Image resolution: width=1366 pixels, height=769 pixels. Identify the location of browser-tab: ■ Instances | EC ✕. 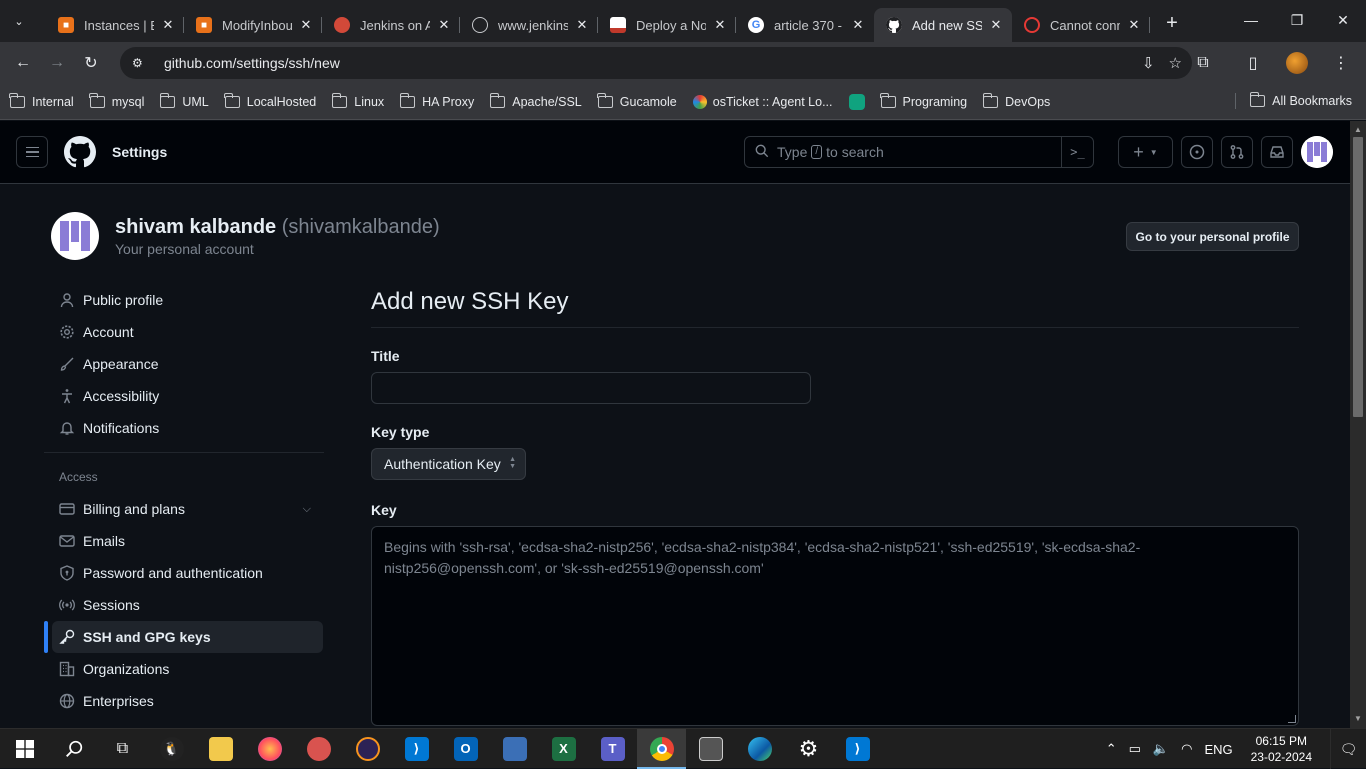
(115, 25).